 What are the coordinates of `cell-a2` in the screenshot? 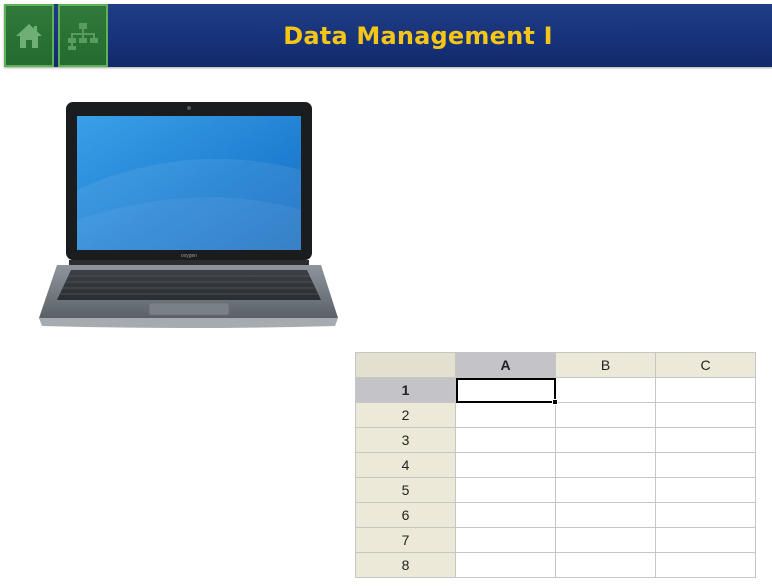 It's located at (505, 415).